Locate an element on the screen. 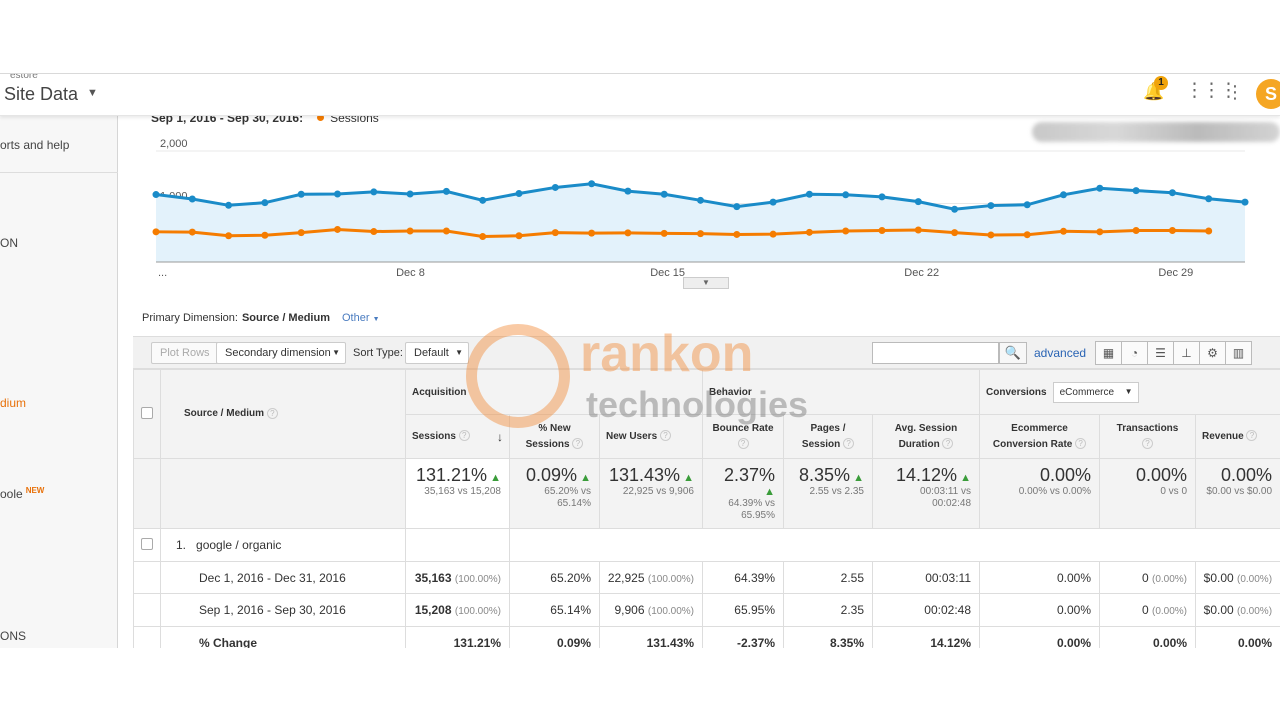 This screenshot has width=1280, height=720. col-pages-session: Pages / Session ? is located at coordinates (828, 436).